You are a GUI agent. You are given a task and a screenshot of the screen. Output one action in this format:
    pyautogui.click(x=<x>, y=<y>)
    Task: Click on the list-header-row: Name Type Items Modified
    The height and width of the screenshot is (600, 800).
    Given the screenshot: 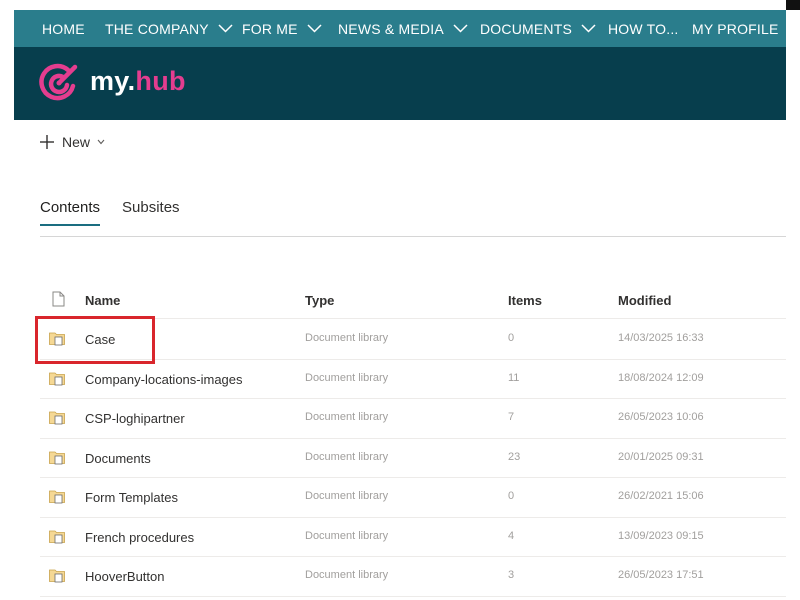 What is the action you would take?
    pyautogui.click(x=413, y=301)
    